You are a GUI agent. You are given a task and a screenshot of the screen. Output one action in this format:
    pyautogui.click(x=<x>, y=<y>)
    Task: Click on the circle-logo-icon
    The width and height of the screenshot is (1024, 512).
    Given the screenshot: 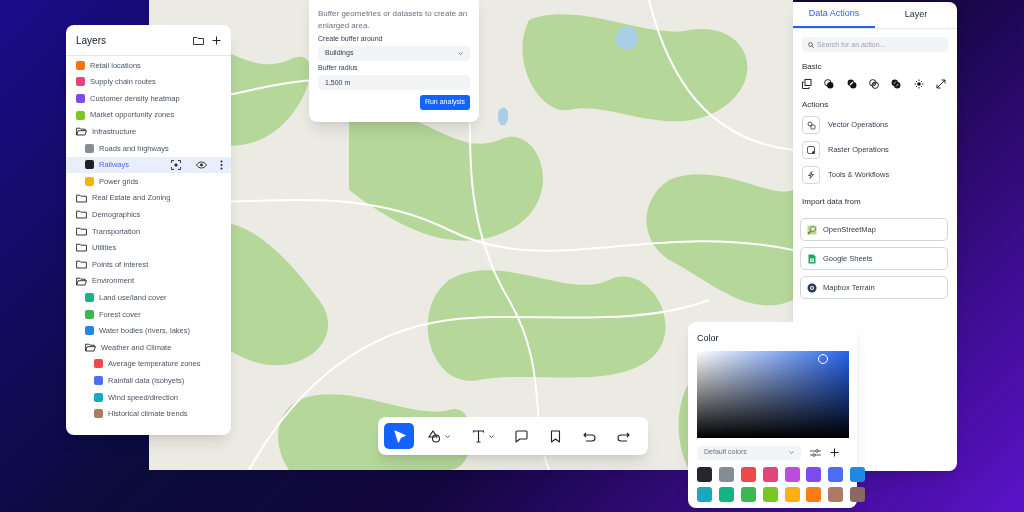 What is the action you would take?
    pyautogui.click(x=812, y=287)
    